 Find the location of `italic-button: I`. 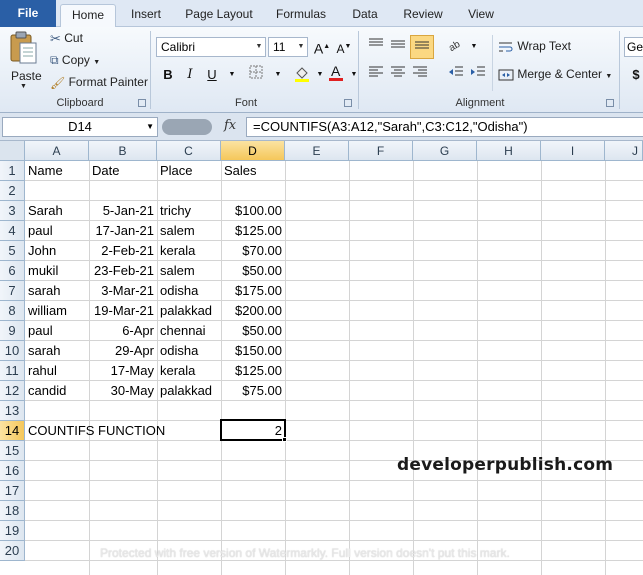

italic-button: I is located at coordinates (190, 75).